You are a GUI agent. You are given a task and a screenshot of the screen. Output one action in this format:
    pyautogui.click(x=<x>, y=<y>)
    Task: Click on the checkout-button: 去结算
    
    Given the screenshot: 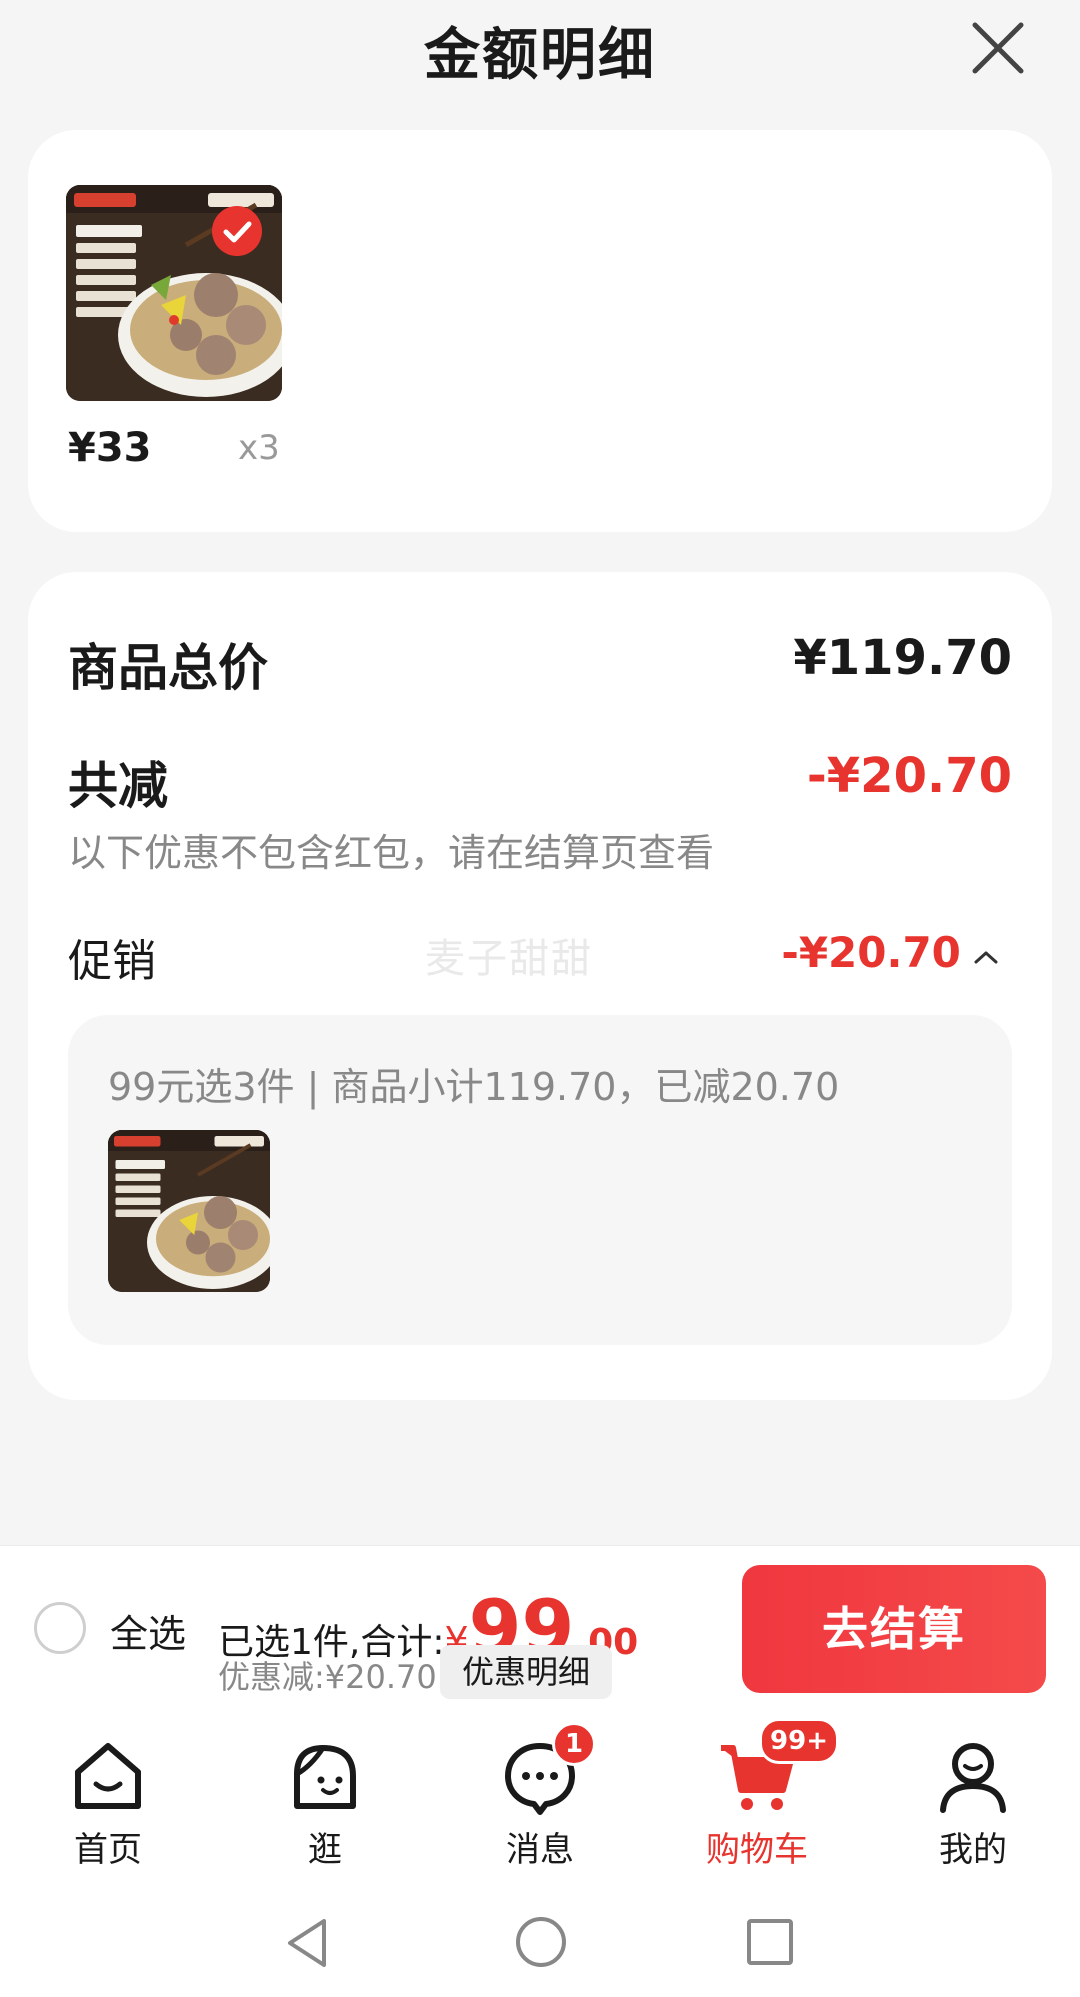 What is the action you would take?
    pyautogui.click(x=894, y=1629)
    